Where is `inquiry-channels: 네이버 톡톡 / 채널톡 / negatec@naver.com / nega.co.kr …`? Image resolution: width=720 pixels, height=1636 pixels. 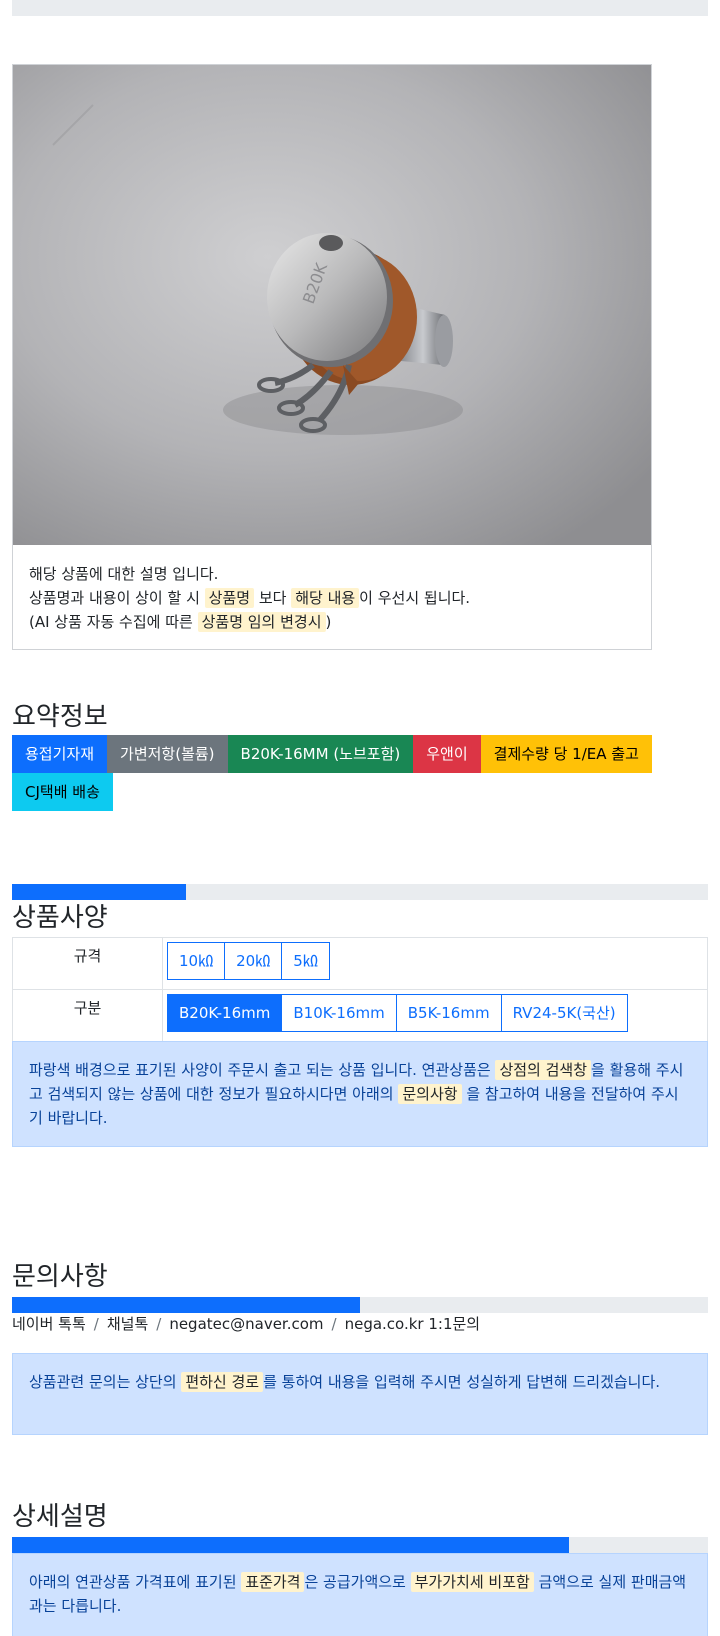 inquiry-channels: 네이버 톡톡 / 채널톡 / negatec@naver.com / nega.co.kr … is located at coordinates (246, 1323).